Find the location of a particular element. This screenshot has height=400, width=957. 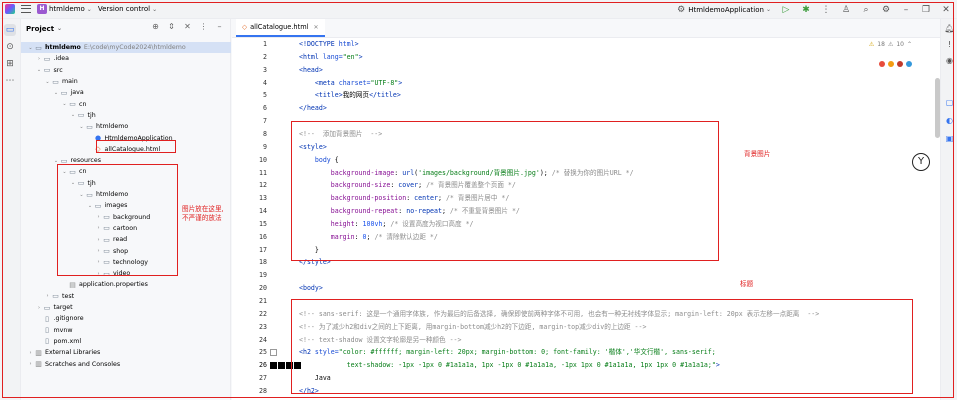

line-number: 18 is located at coordinates (263, 262).